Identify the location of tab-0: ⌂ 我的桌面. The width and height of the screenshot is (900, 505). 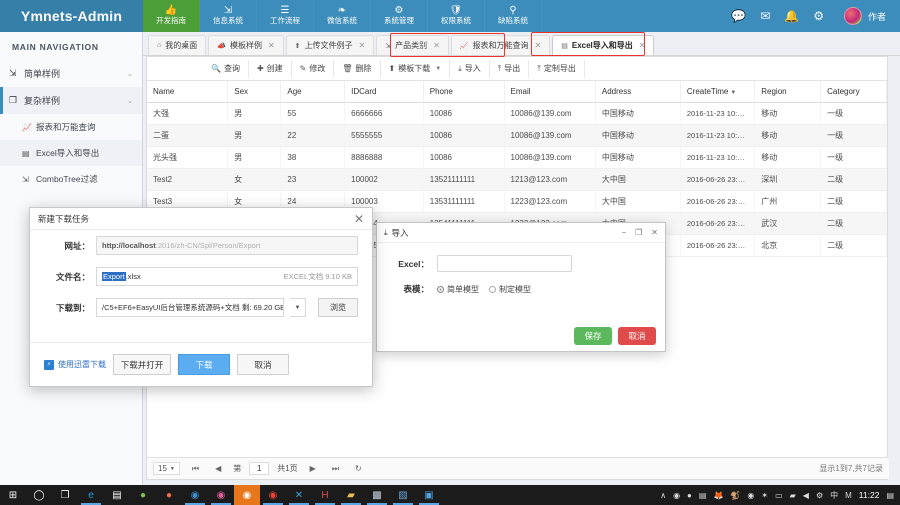
(177, 45).